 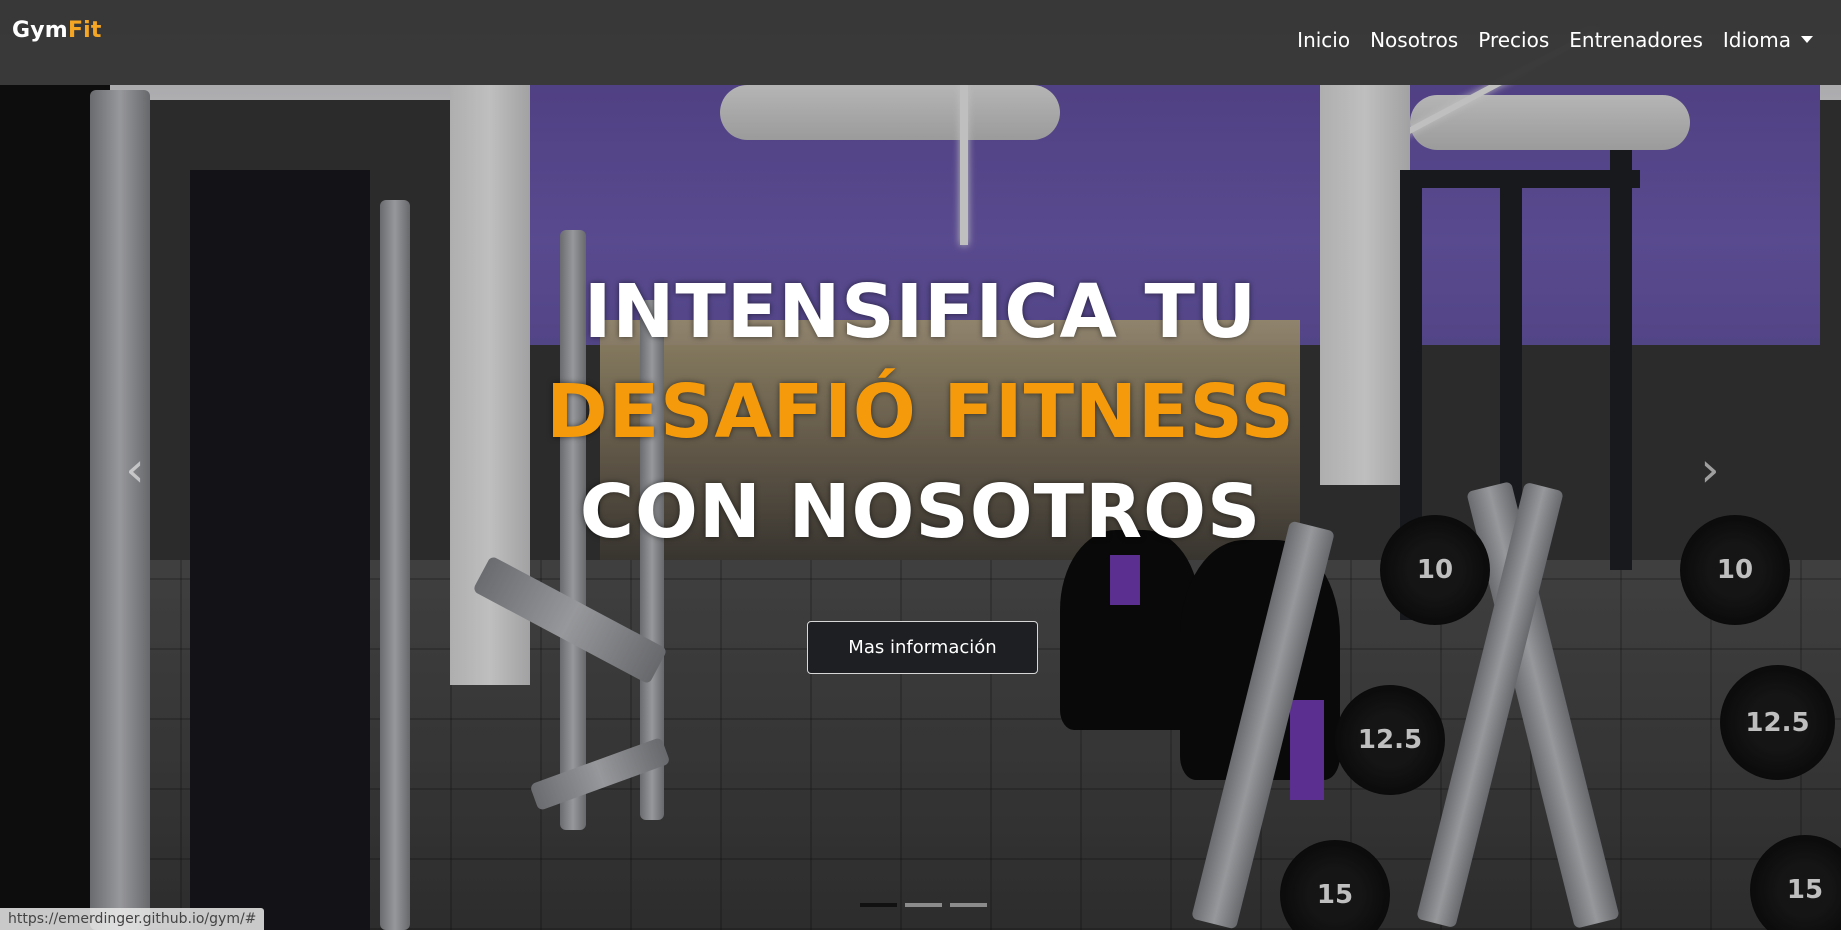 I want to click on nav-dropdown-idioma: Idioma, so click(x=1768, y=40).